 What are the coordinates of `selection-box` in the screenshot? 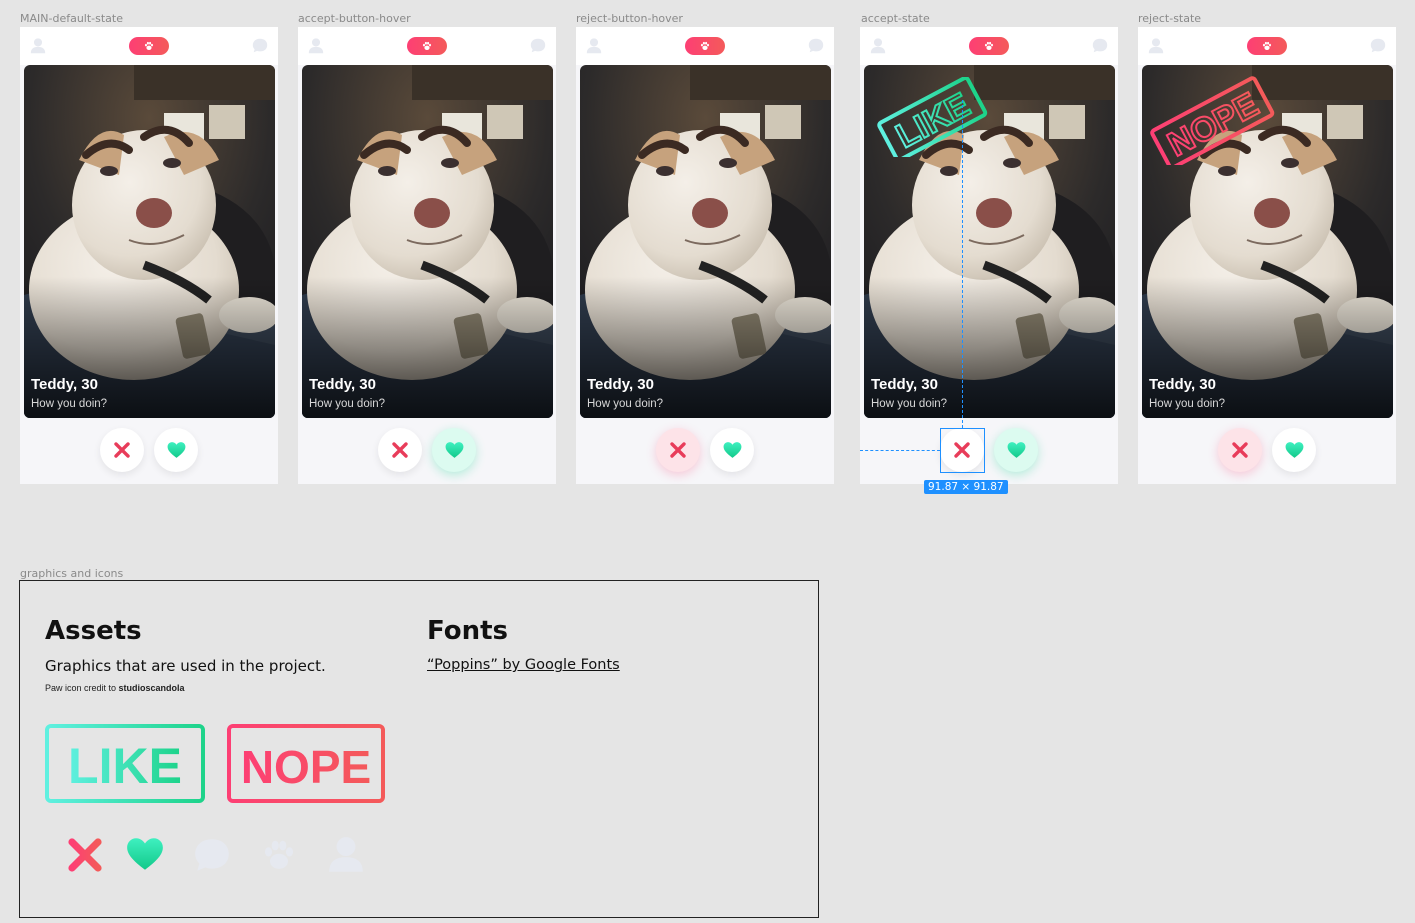 It's located at (962, 450).